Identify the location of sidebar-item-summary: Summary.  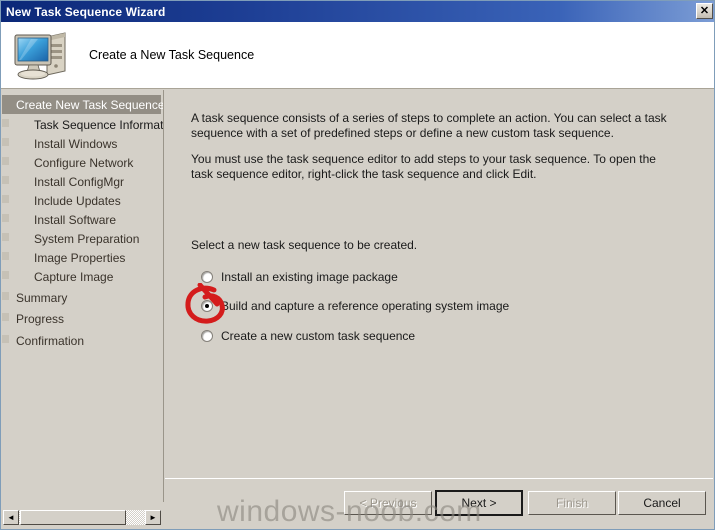
(82, 297).